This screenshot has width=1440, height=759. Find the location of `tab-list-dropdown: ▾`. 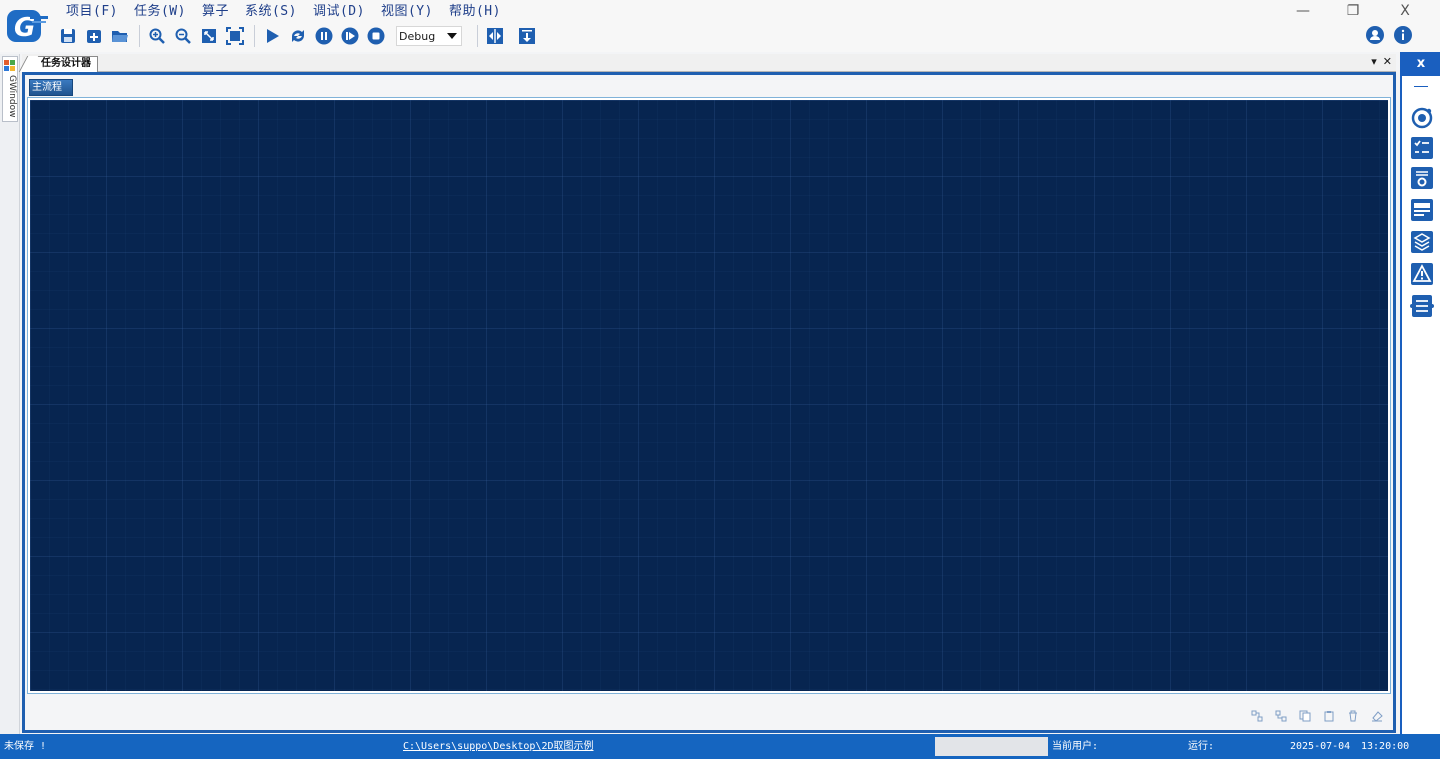

tab-list-dropdown: ▾ is located at coordinates (1374, 62).